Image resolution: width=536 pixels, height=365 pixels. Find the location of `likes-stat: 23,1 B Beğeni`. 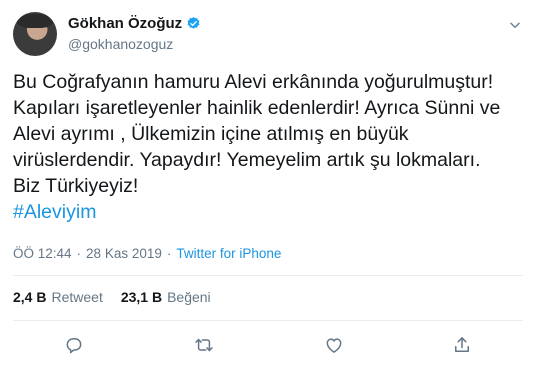

likes-stat: 23,1 B Beğeni is located at coordinates (166, 297).